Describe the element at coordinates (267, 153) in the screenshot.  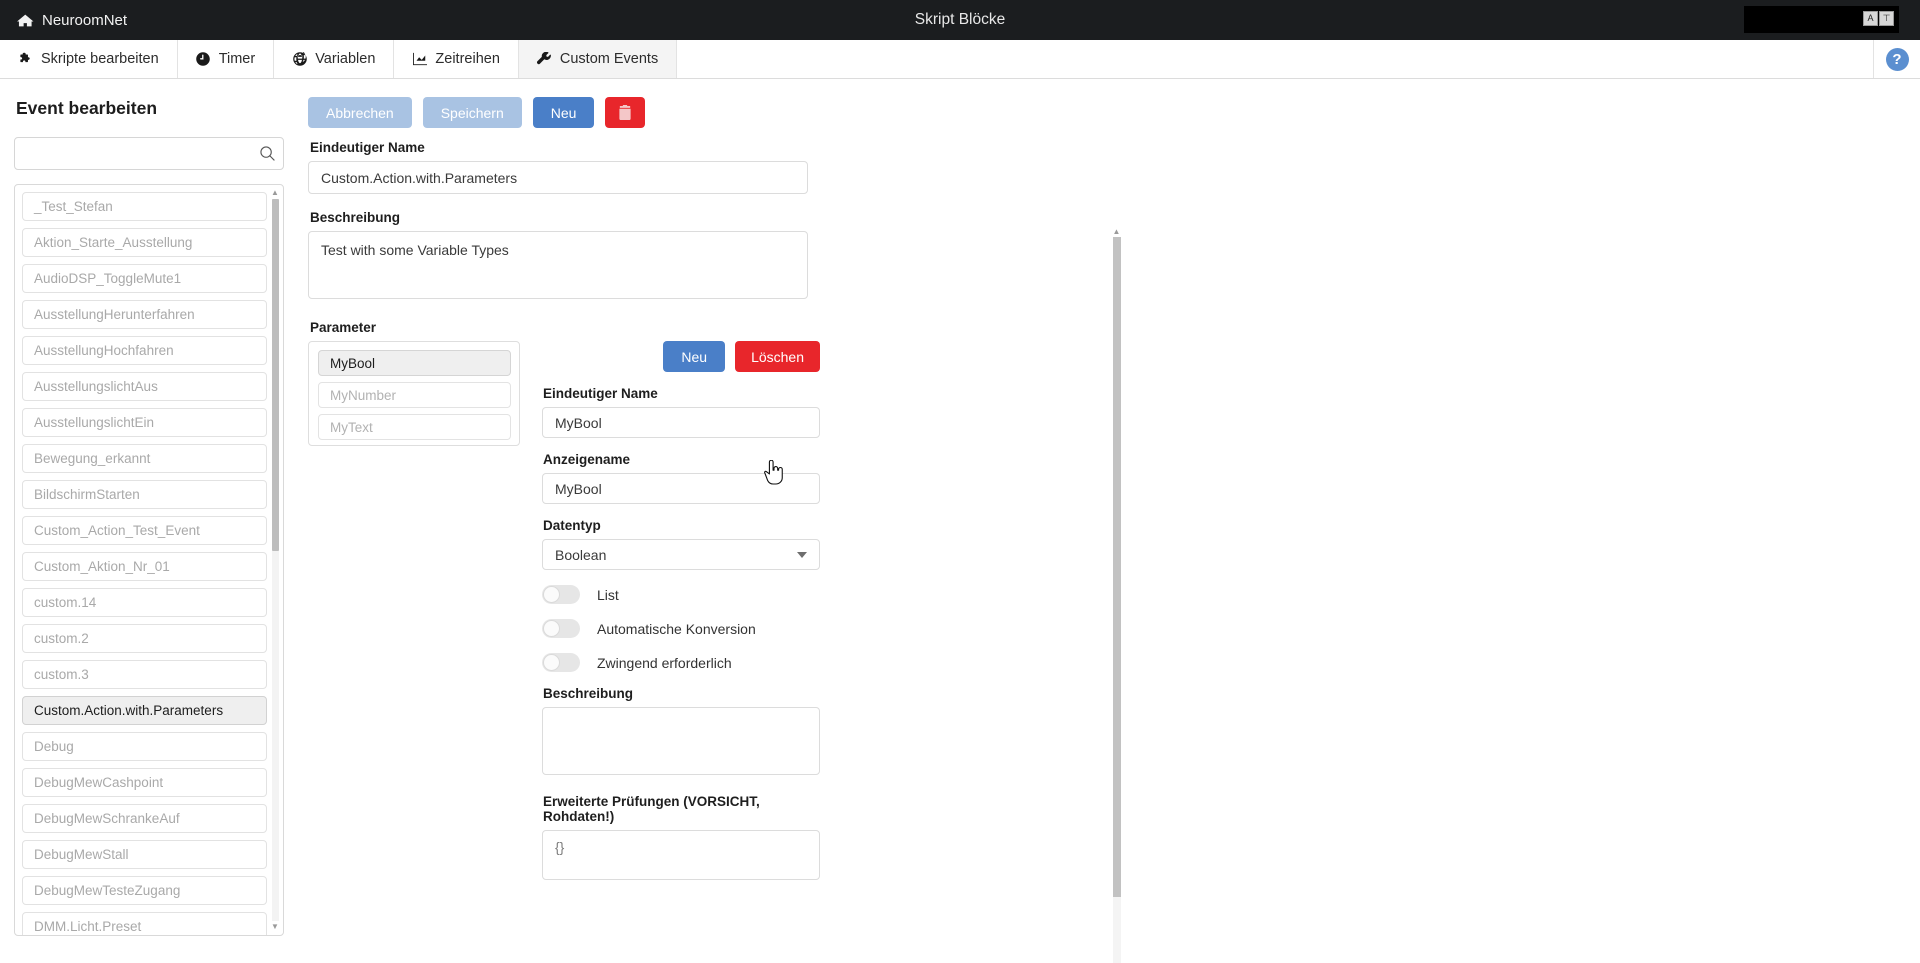
I see `search-icon` at that location.